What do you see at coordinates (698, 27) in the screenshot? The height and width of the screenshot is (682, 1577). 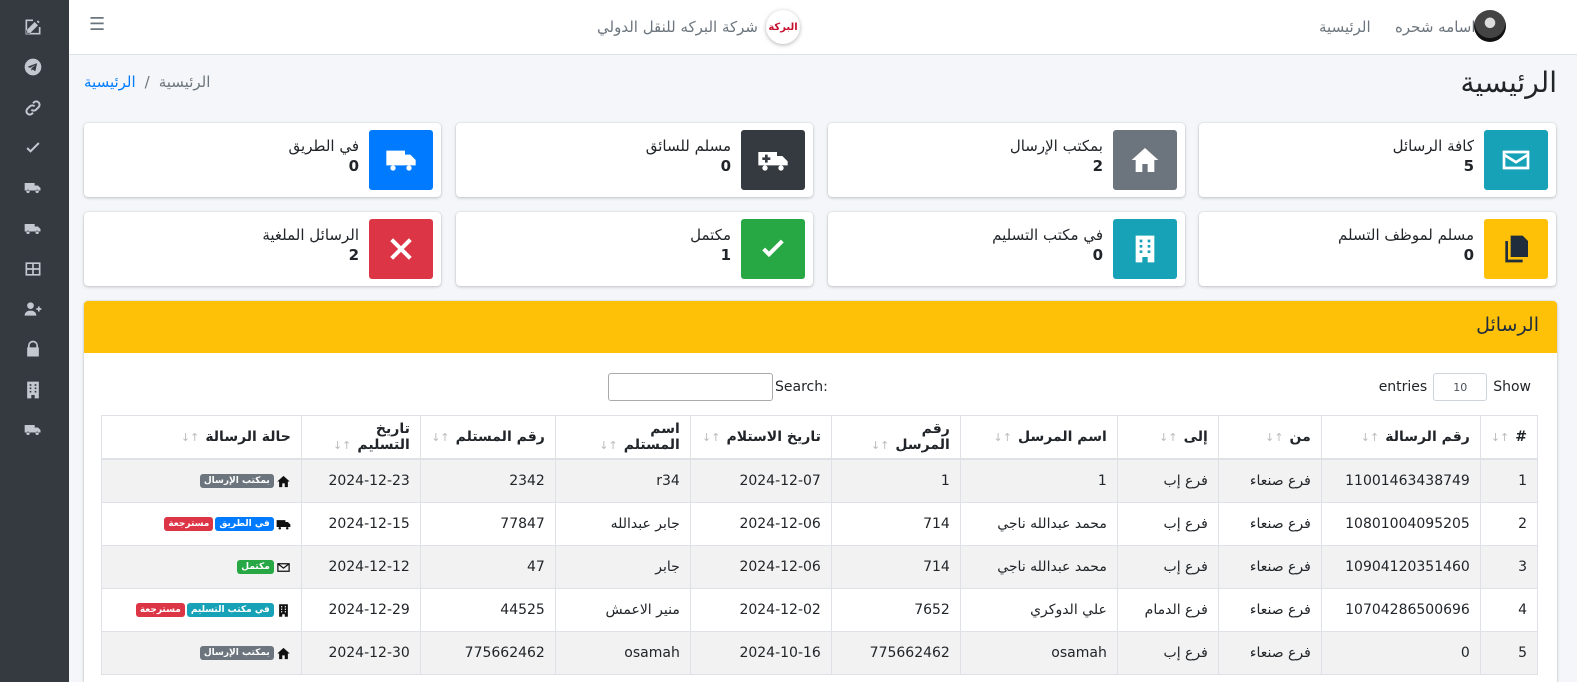 I see `brand: شركة البركه للنقل الدولي البركة` at bounding box center [698, 27].